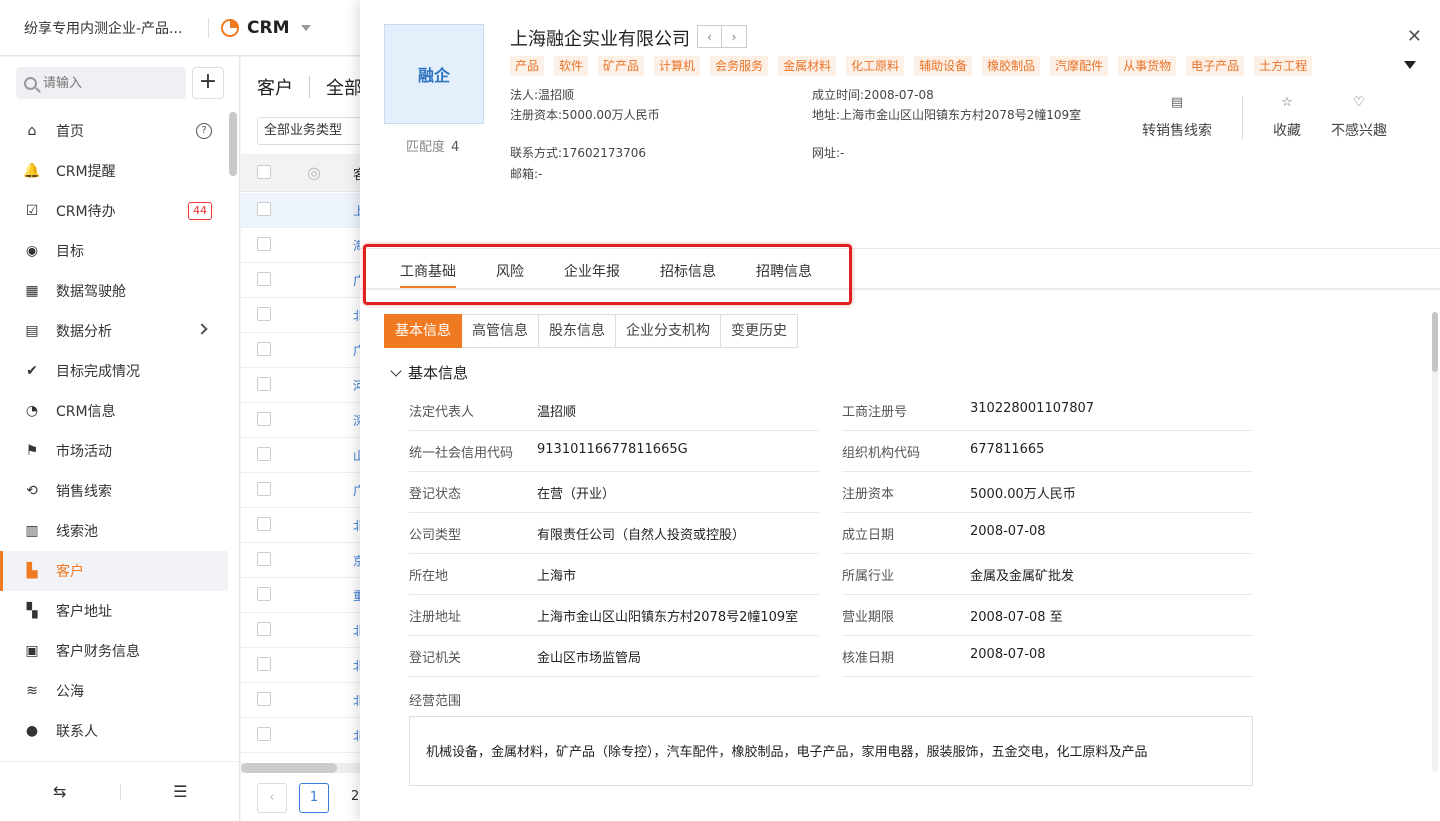 The width and height of the screenshot is (1440, 821). Describe the element at coordinates (759, 331) in the screenshot. I see `subtab-item: 变更历史` at that location.